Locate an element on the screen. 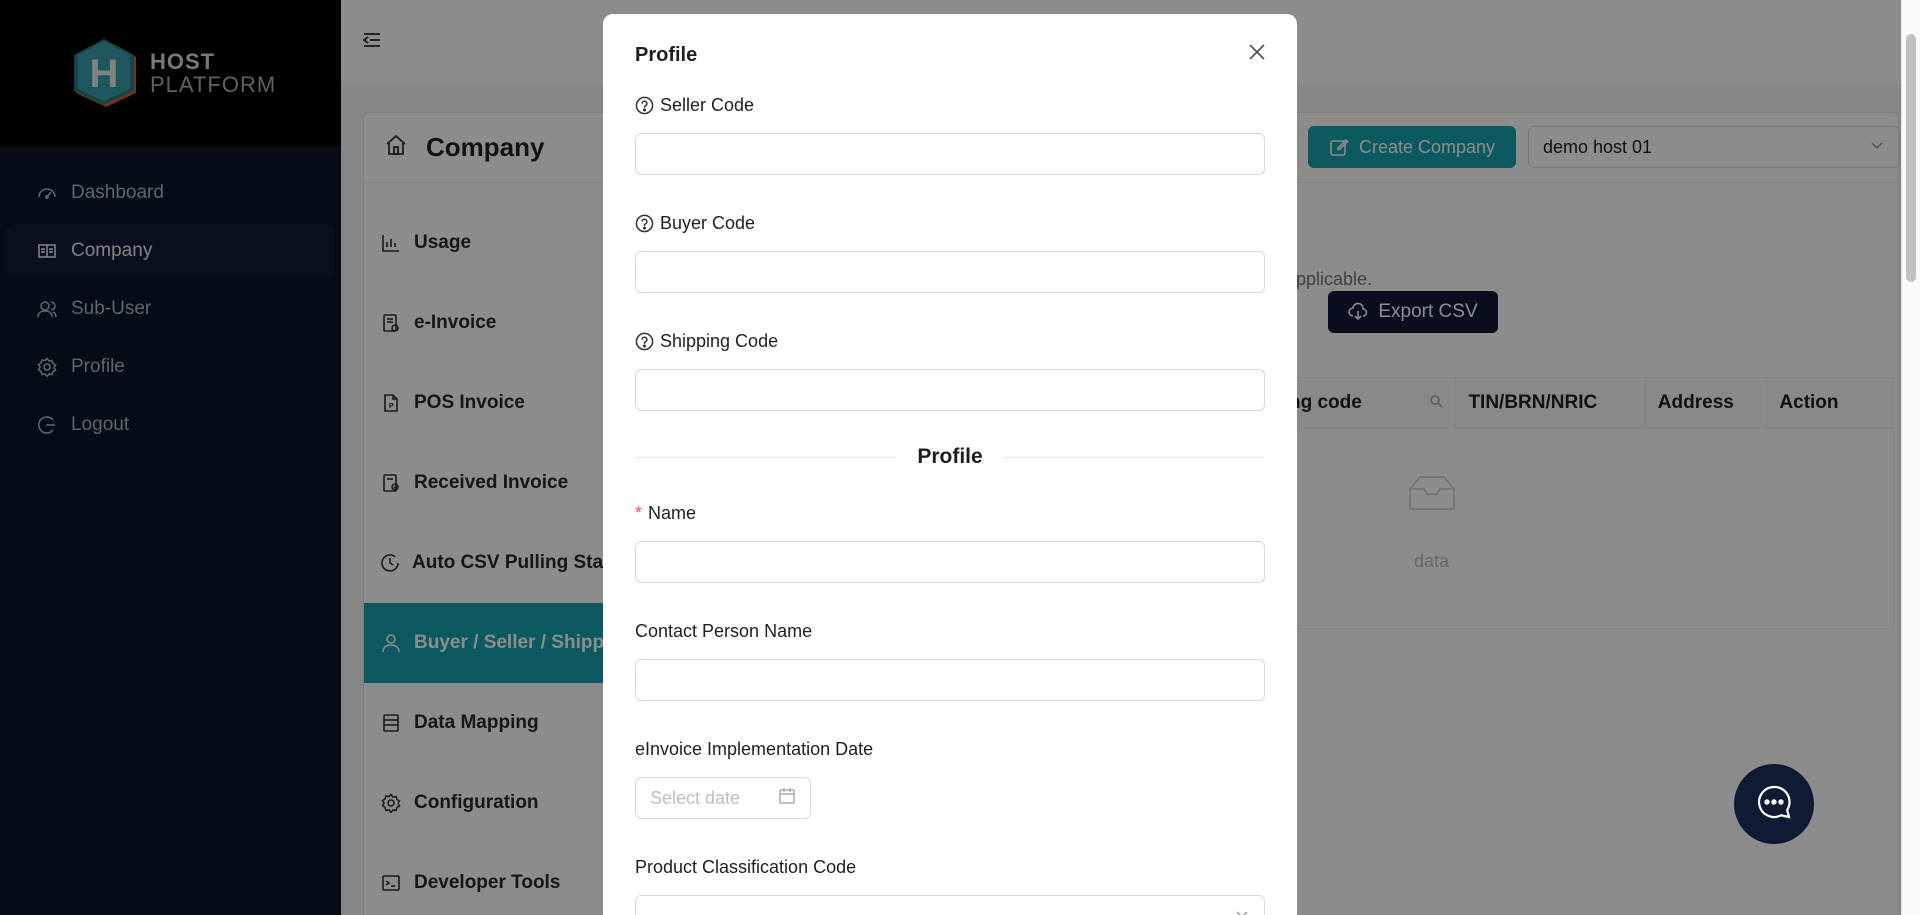  einvoice-date-picker: Select date is located at coordinates (723, 798).